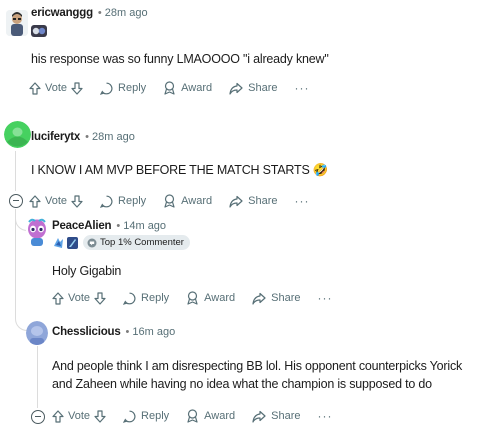  I want to click on comment-meta: ericwanggg • 28m ago, so click(89, 13).